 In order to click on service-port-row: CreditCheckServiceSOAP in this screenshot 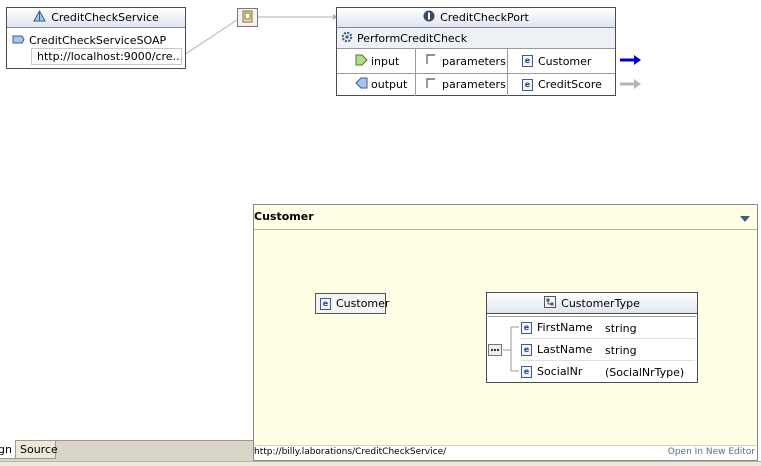, I will do `click(89, 40)`.